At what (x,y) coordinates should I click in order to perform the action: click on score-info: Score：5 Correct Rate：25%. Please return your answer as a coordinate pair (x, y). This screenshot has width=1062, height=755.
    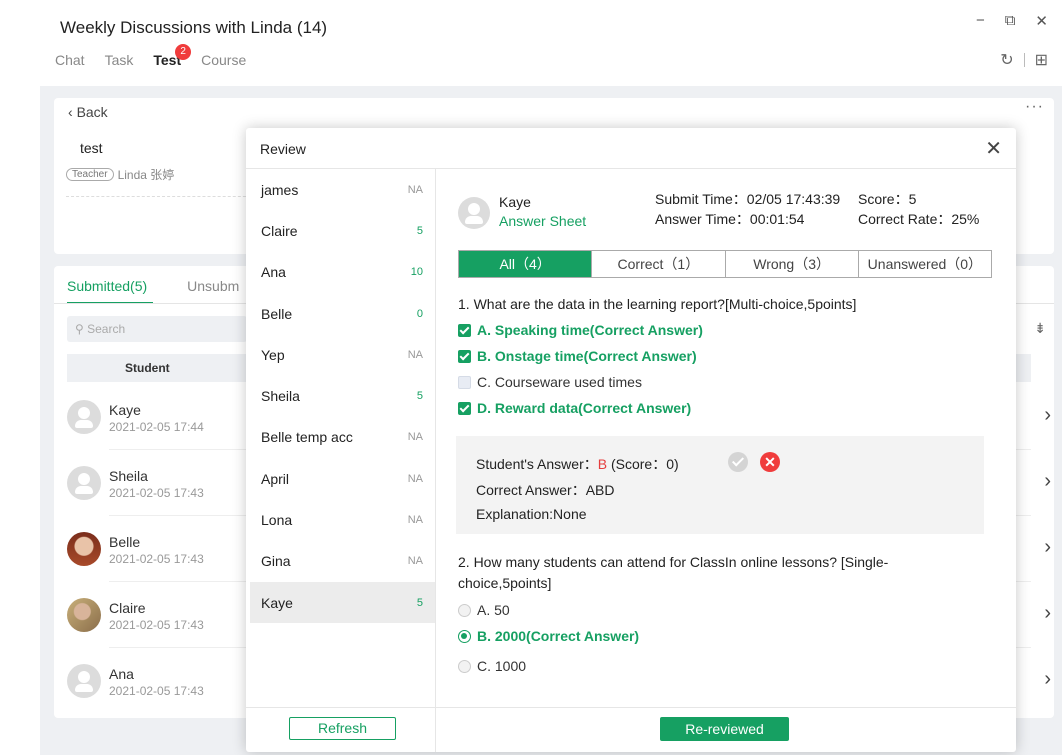
    Looking at the image, I should click on (918, 209).